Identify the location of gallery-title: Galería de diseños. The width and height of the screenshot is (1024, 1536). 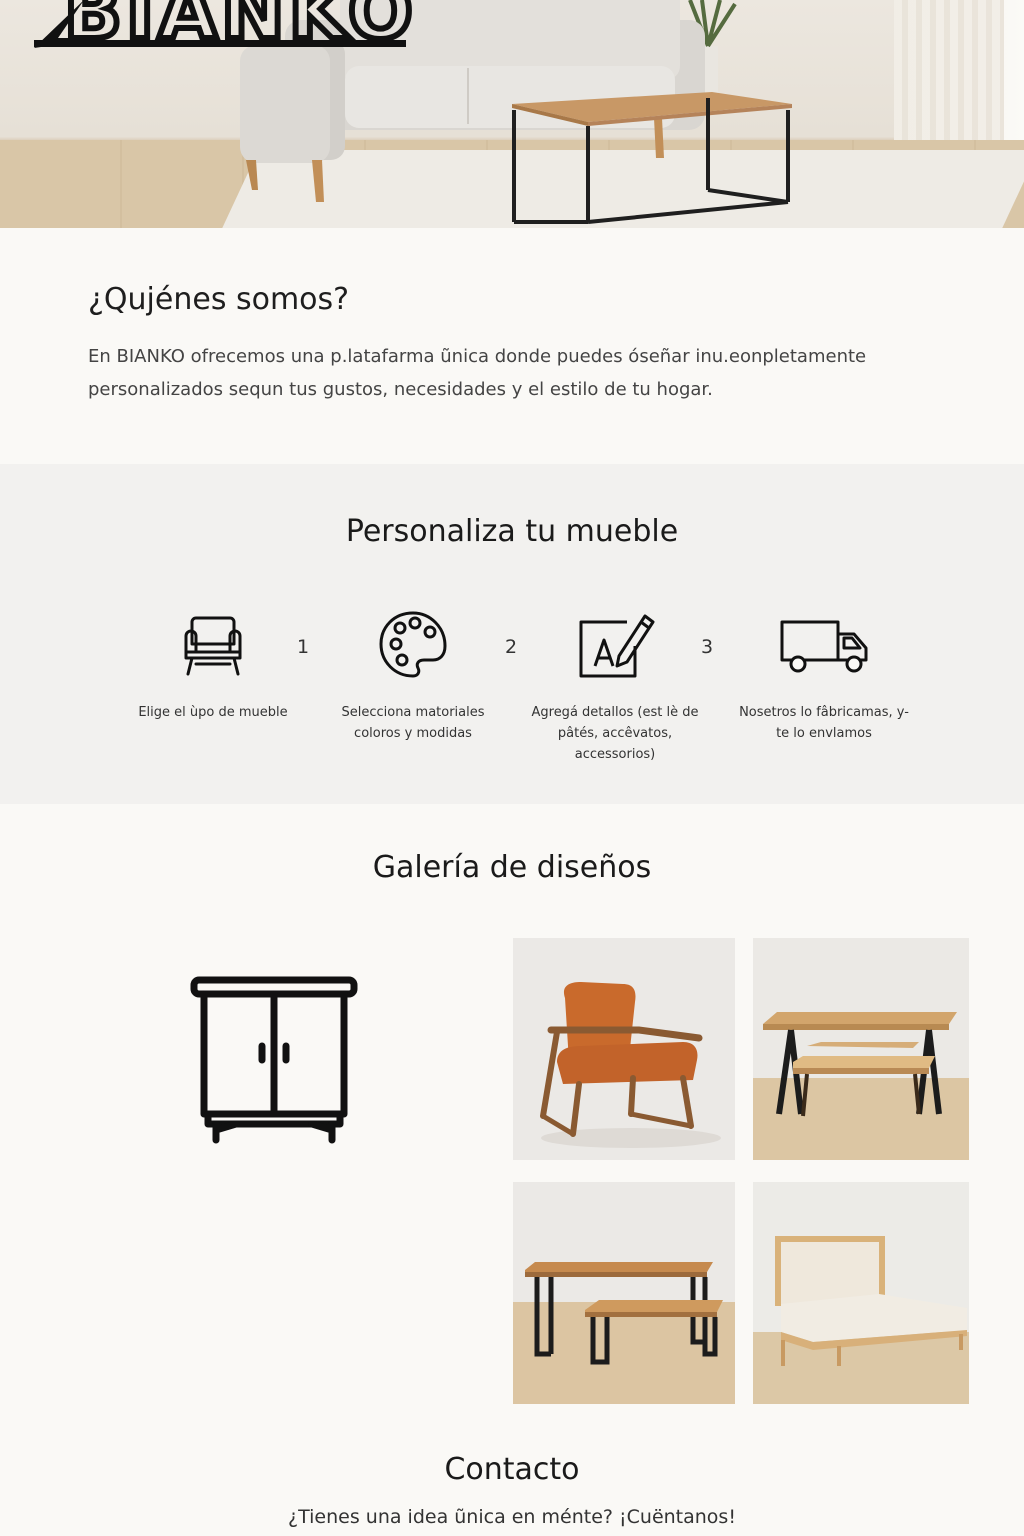
(512, 867).